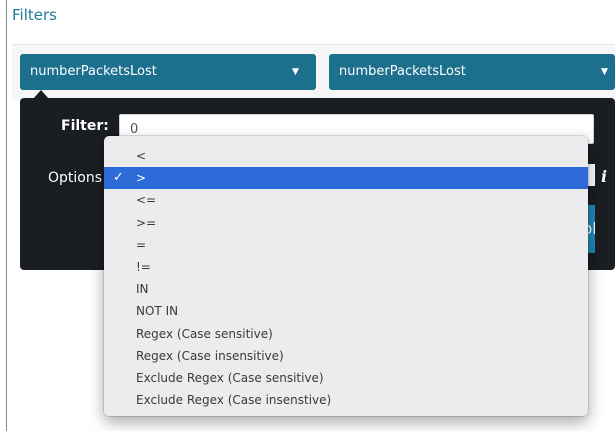 The width and height of the screenshot is (615, 431). Describe the element at coordinates (230, 378) in the screenshot. I see `dropdown-option-label: Exclude Regex (Case sensitive)` at that location.